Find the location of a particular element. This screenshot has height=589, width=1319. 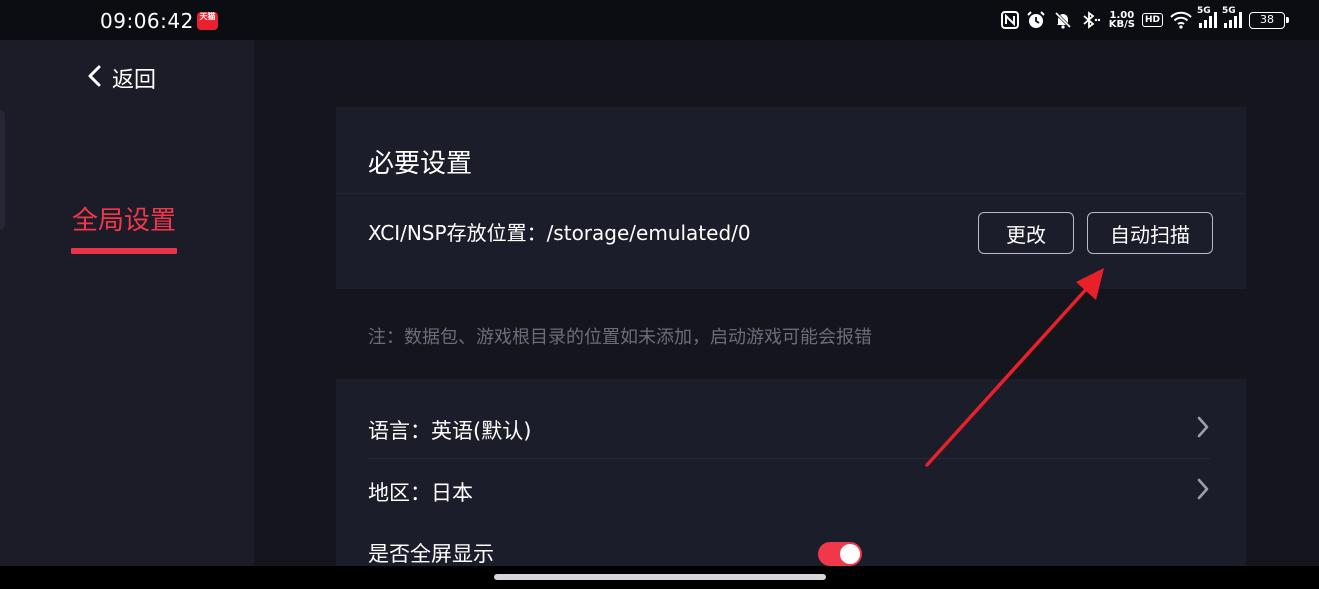

status-time: 09:06:42 is located at coordinates (147, 21).